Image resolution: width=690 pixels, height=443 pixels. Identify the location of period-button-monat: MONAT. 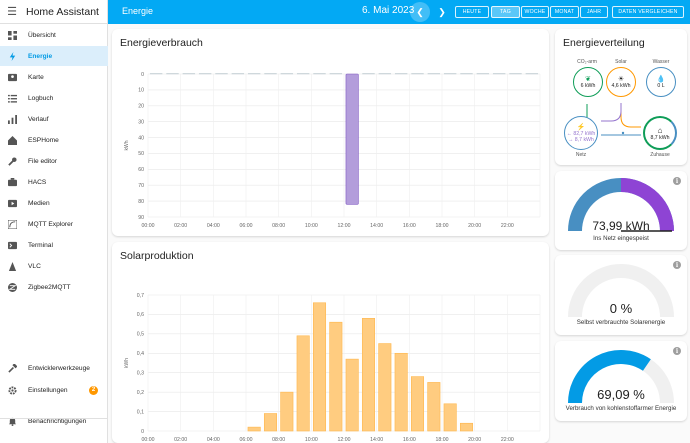
(564, 12).